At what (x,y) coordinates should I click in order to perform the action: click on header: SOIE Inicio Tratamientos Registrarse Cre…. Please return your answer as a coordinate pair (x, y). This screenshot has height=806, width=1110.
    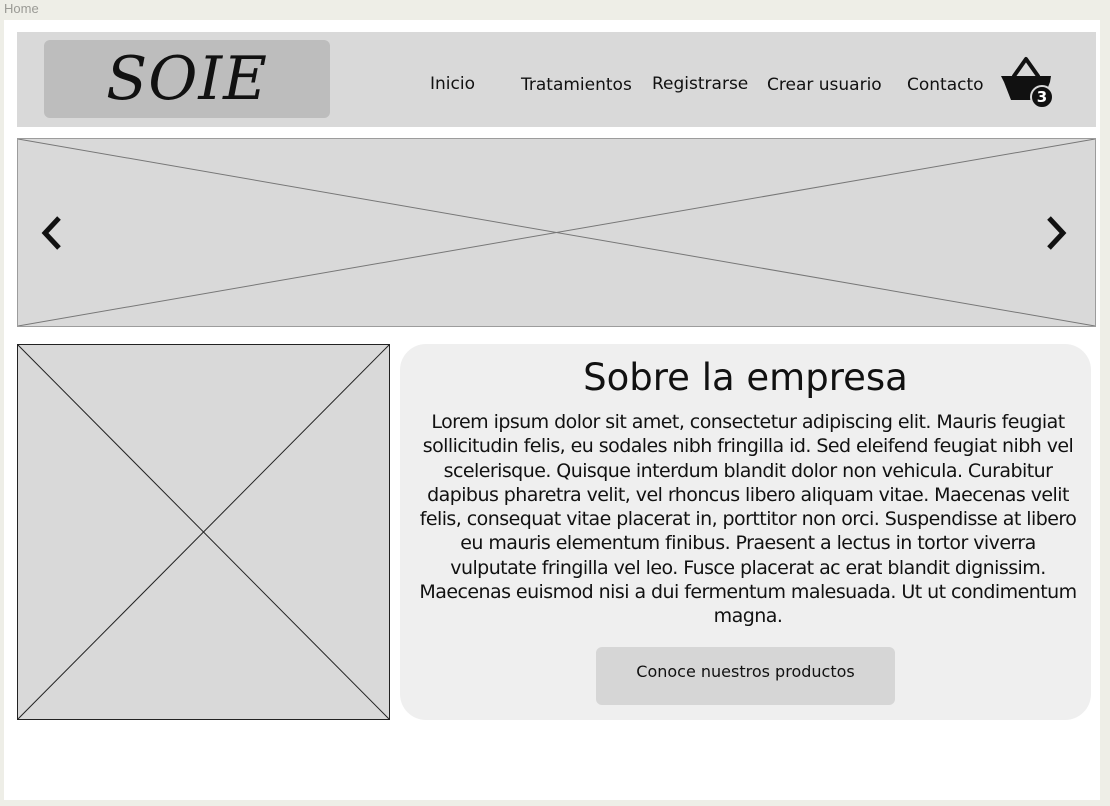
    Looking at the image, I should click on (556, 79).